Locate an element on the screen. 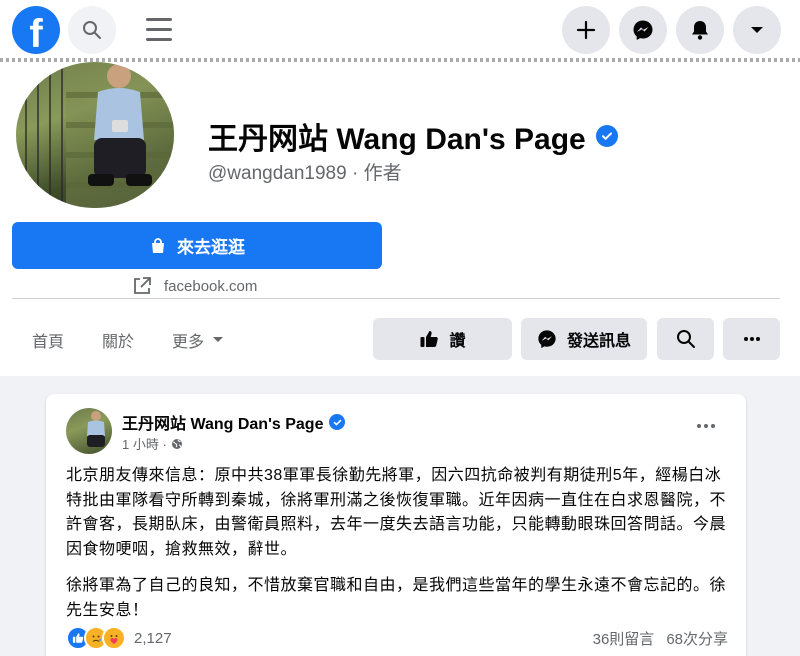  hamburger-menu-button is located at coordinates (163, 29).